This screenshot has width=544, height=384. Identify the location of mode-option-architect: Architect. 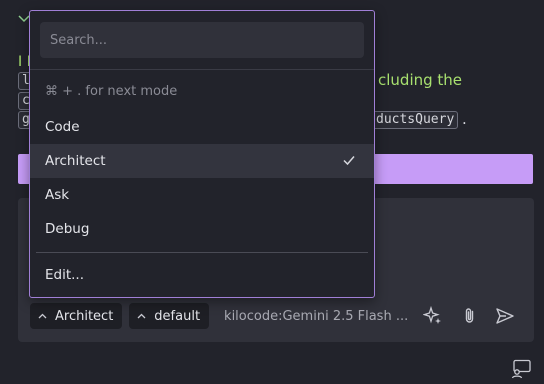
(202, 161).